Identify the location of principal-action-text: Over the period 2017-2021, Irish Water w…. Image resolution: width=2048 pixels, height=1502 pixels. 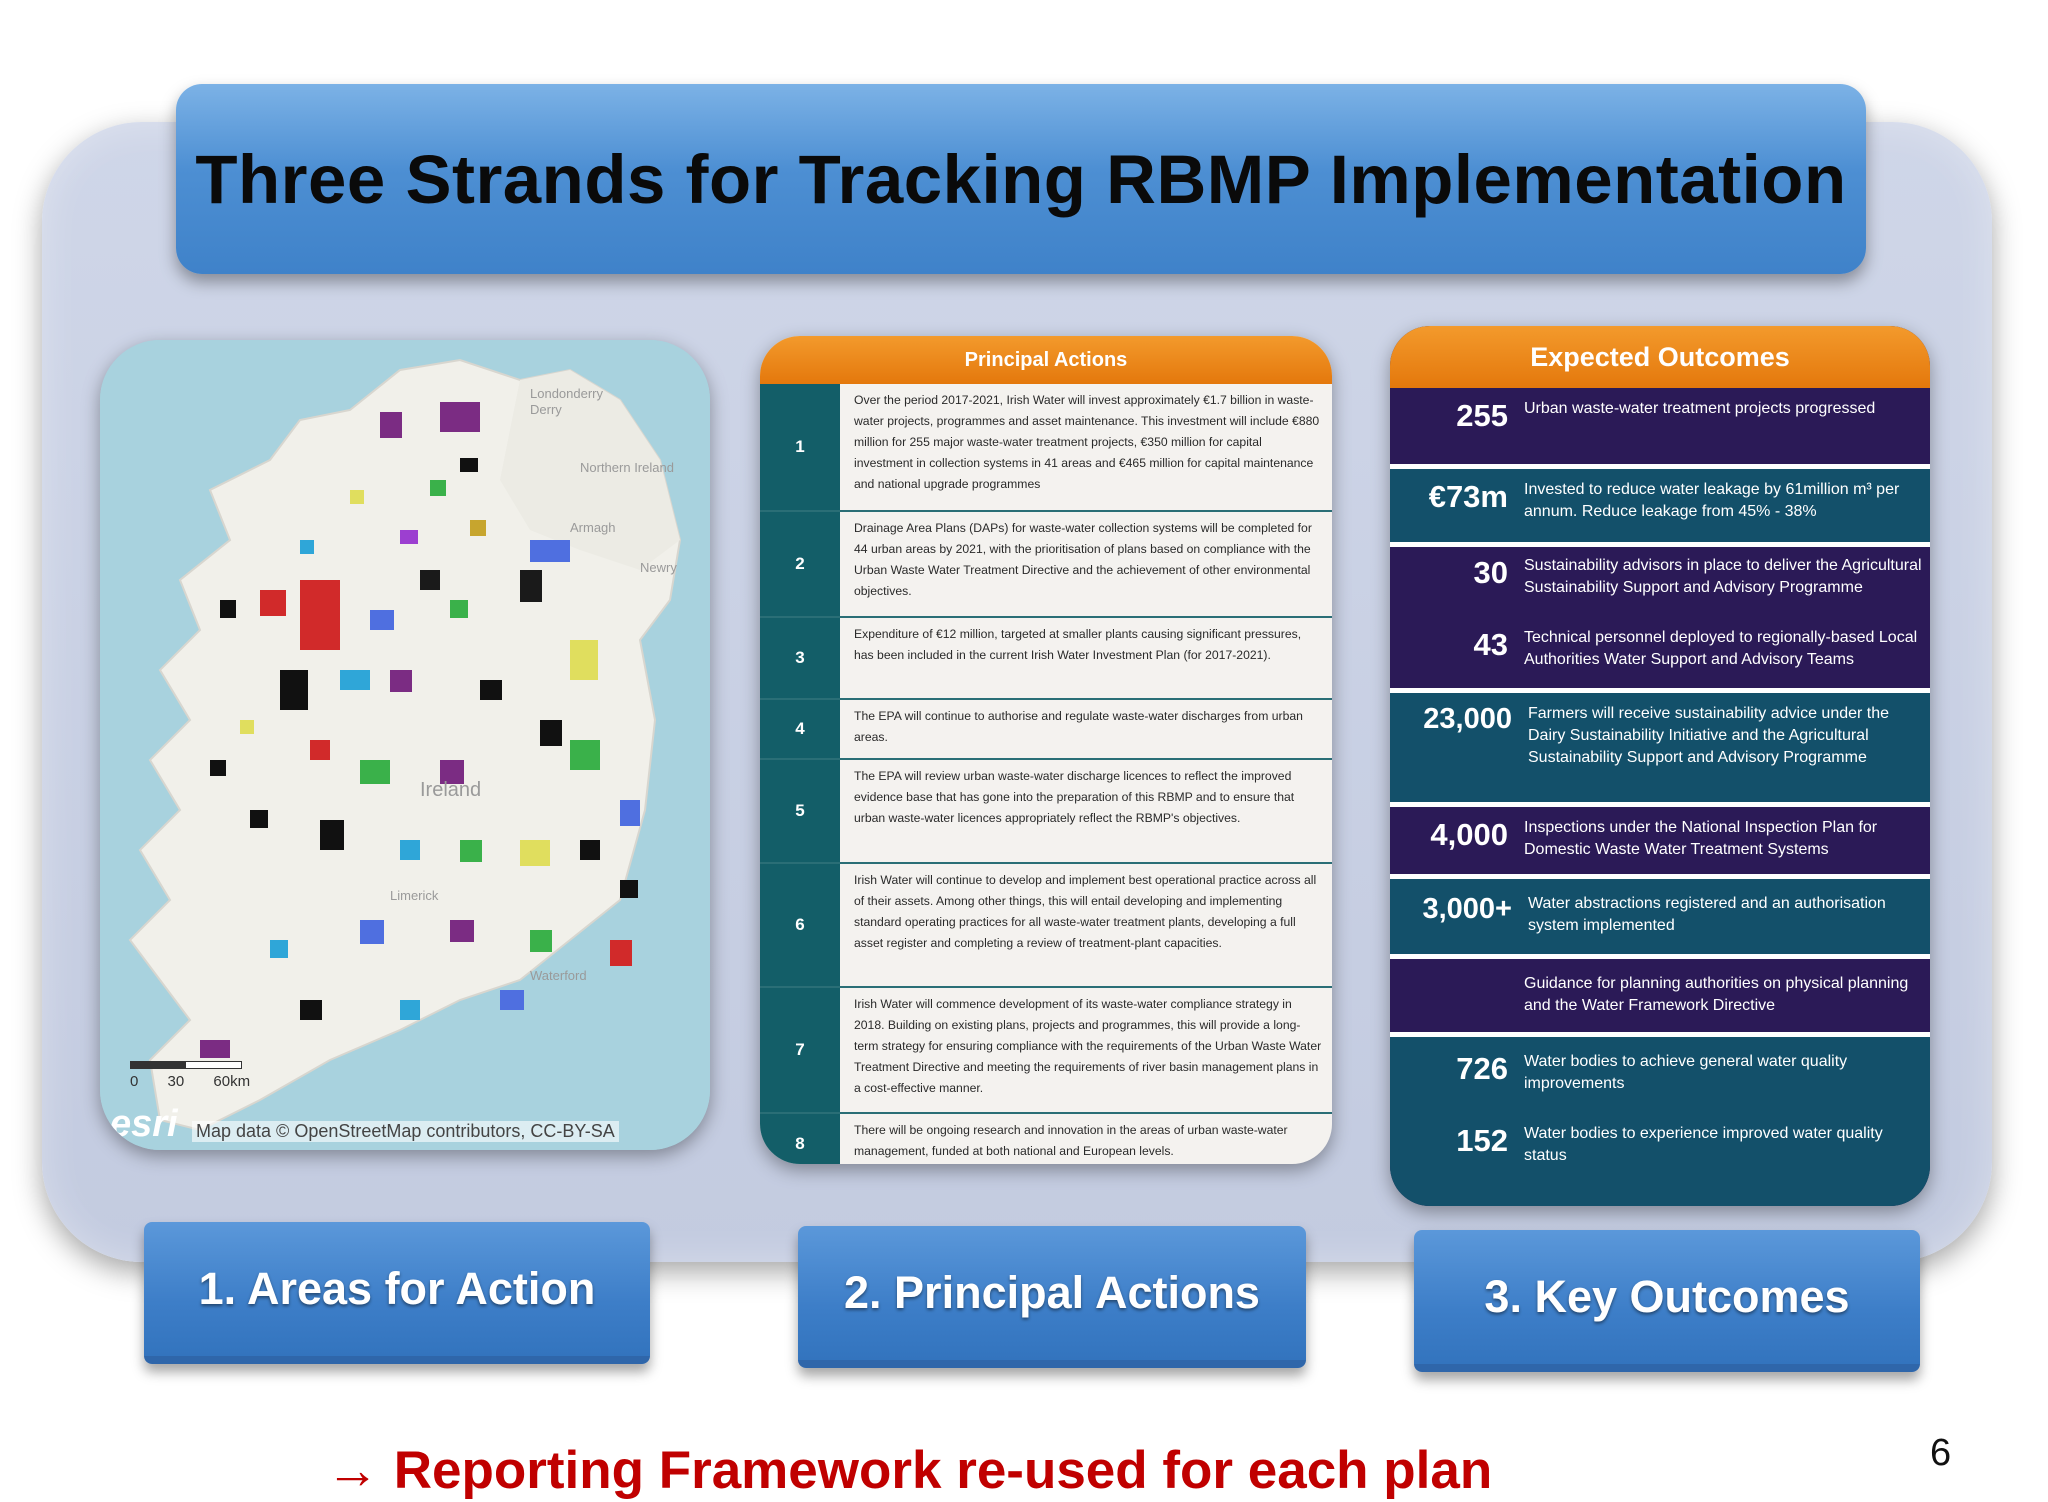
(1087, 442).